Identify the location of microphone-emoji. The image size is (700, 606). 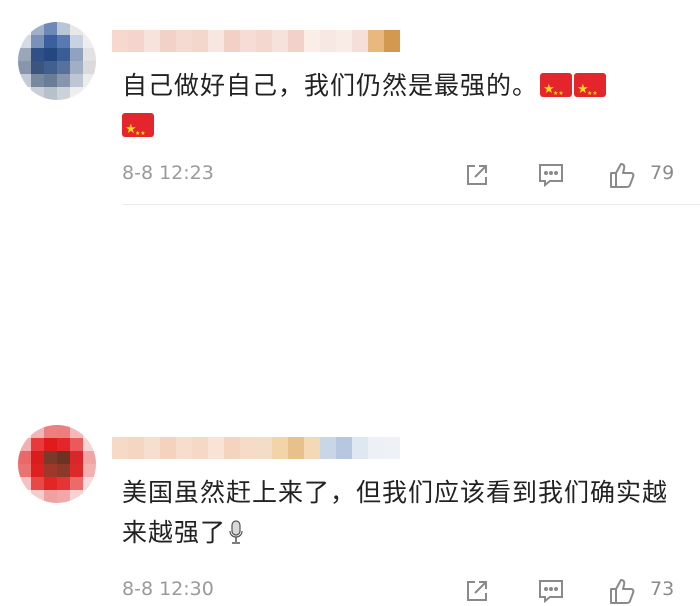
(236, 532).